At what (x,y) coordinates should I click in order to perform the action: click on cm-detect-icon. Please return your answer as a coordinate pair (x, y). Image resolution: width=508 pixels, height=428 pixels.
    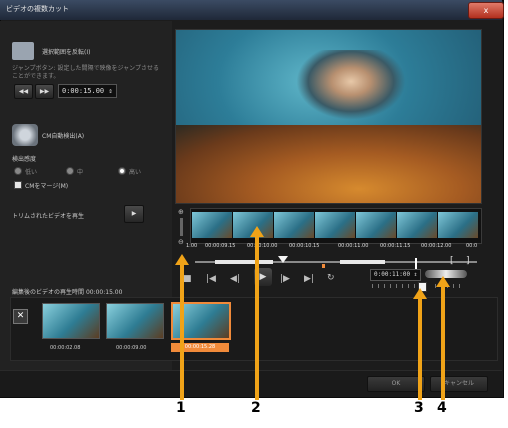
    Looking at the image, I should click on (25, 135).